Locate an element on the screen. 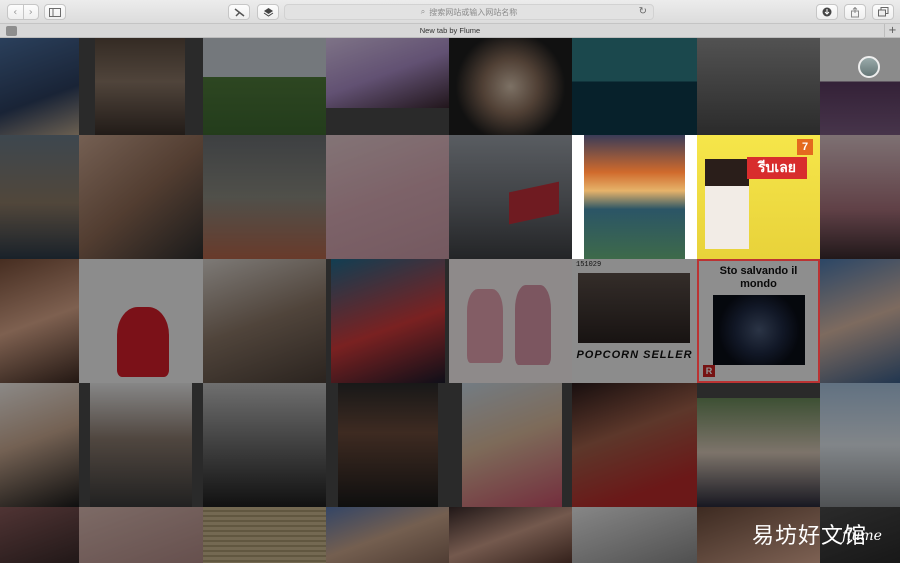 Image resolution: width=900 pixels, height=563 pixels. tabs-overview-icon is located at coordinates (882, 12).